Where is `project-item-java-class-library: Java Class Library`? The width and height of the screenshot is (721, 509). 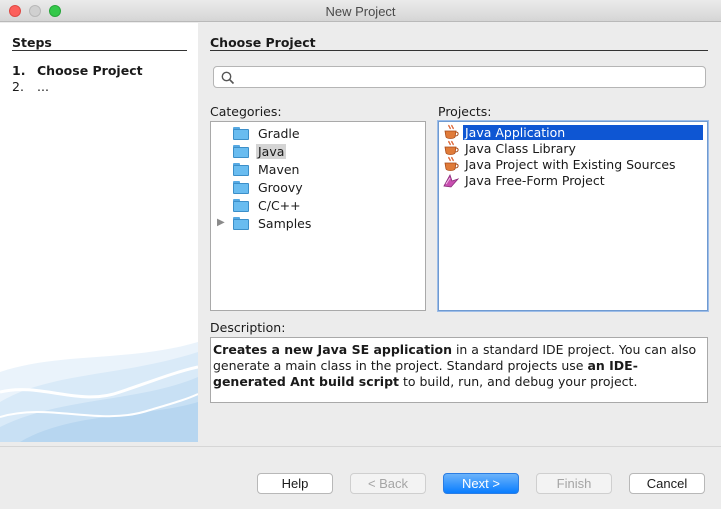
project-item-java-class-library: Java Class Library is located at coordinates (573, 148).